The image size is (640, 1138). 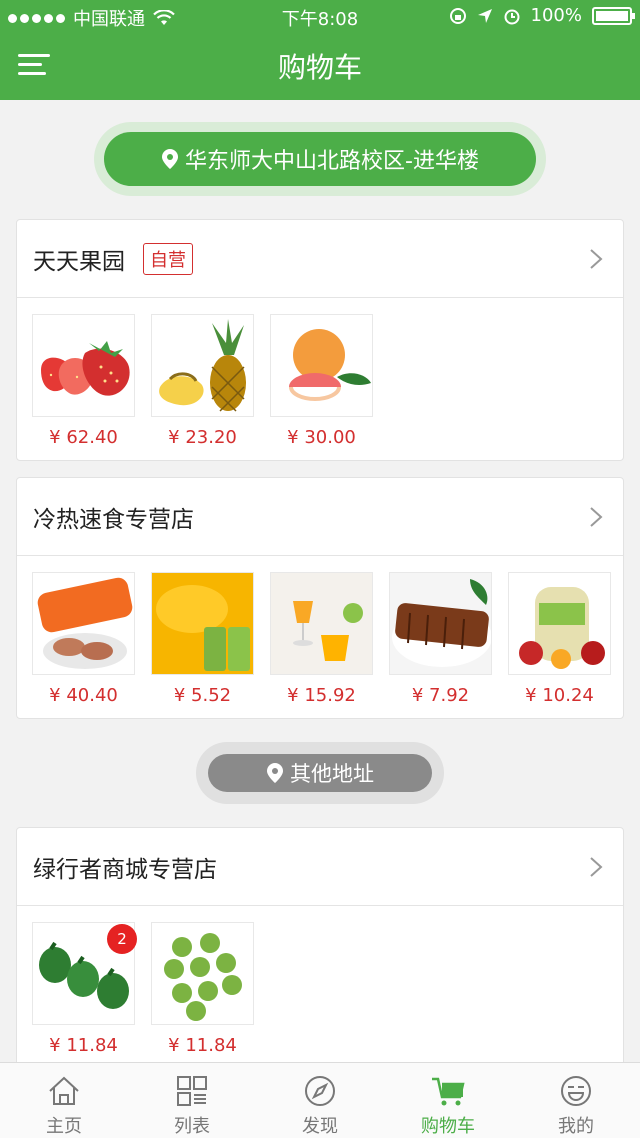 I want to click on tab-label: 列表, so click(x=192, y=1126).